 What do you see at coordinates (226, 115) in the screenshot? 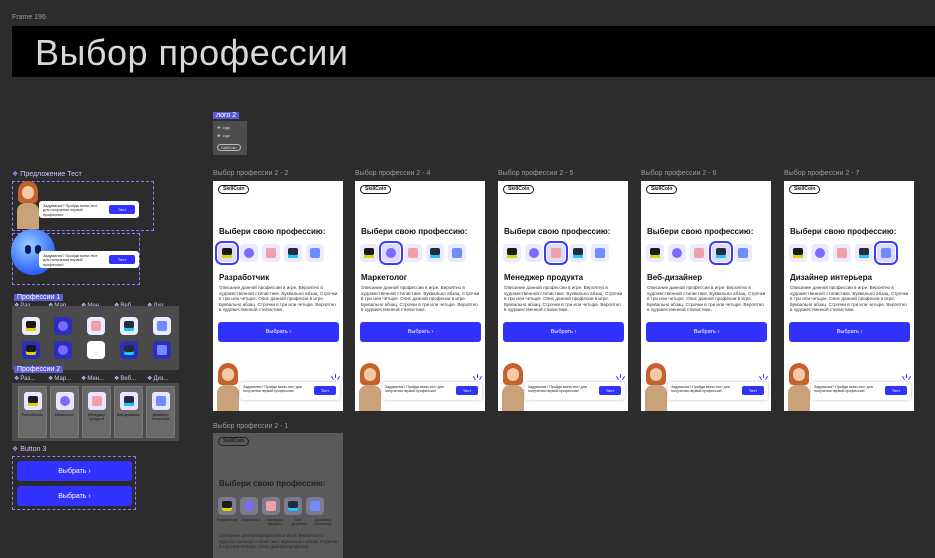
I see `logo-component-label: лого 2` at bounding box center [226, 115].